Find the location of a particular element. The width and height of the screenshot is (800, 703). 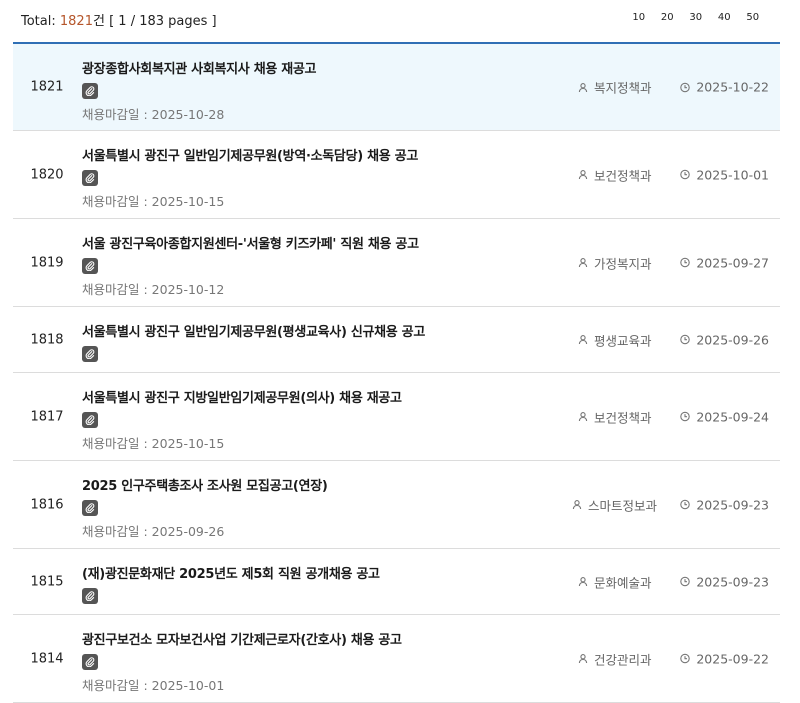

department-label: 문화예술과 is located at coordinates (623, 582).